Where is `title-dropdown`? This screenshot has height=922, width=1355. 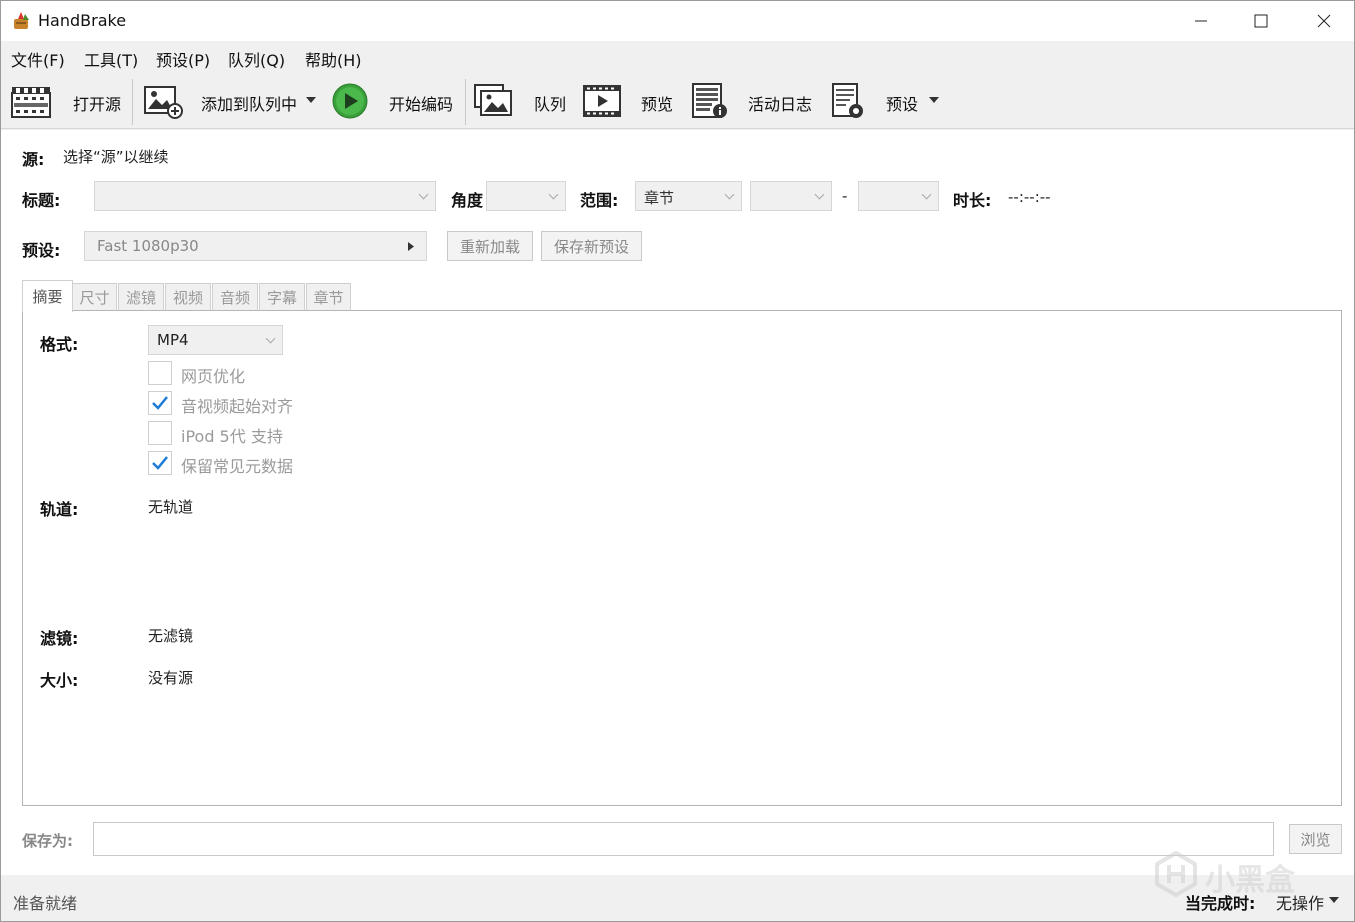
title-dropdown is located at coordinates (265, 196).